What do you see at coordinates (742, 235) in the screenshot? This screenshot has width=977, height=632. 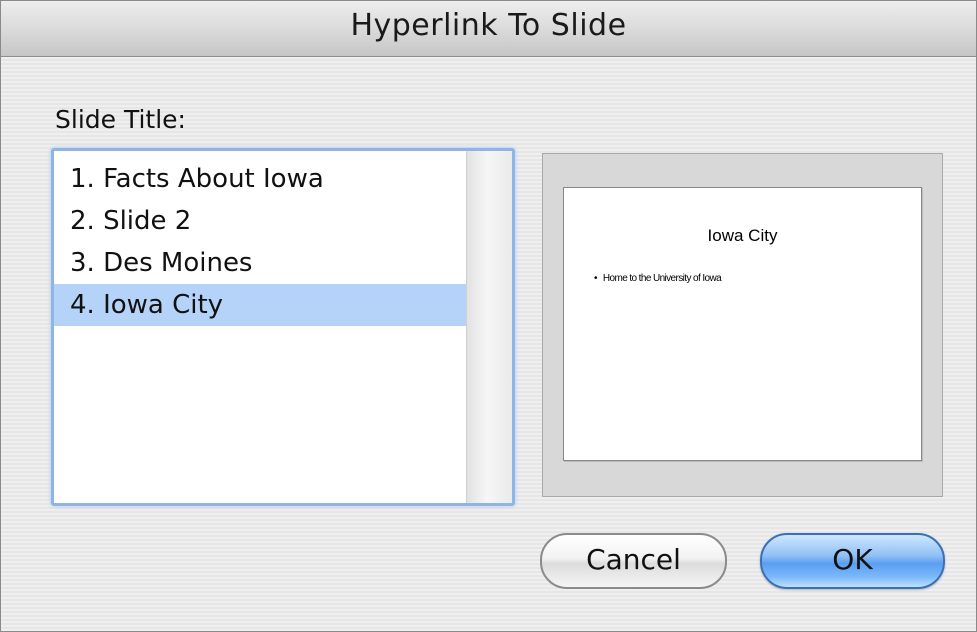 I see `preview-slide-title: Iowa City` at bounding box center [742, 235].